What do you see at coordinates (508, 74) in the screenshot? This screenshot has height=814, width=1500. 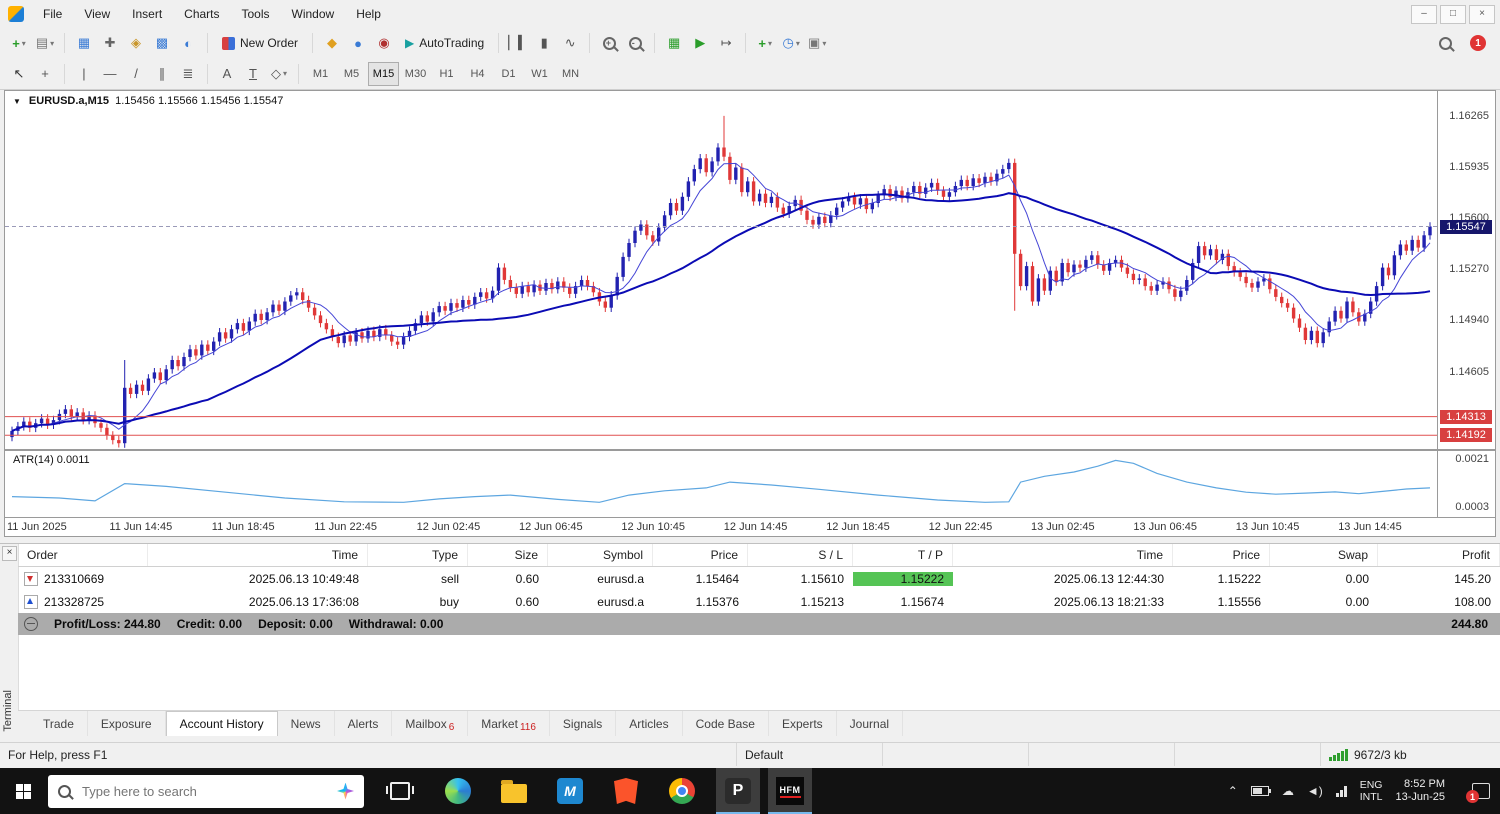 I see `timeframe-d1: D1` at bounding box center [508, 74].